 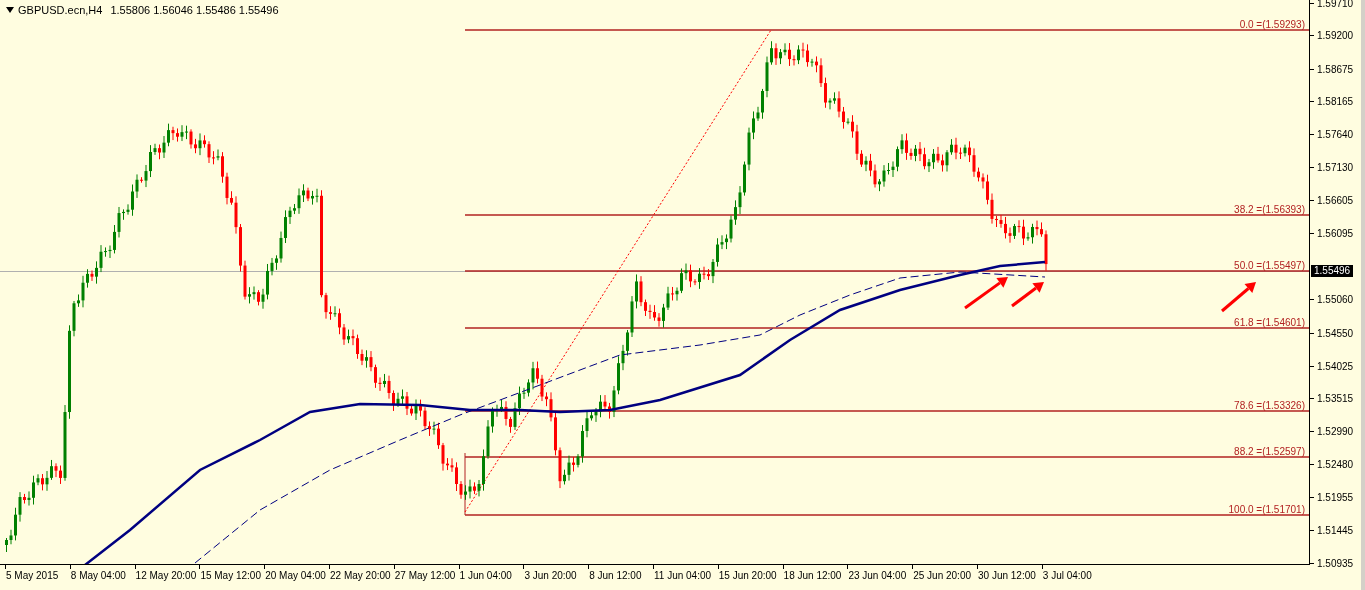 I want to click on time-axis-label: 5 May 2015, so click(x=32, y=576).